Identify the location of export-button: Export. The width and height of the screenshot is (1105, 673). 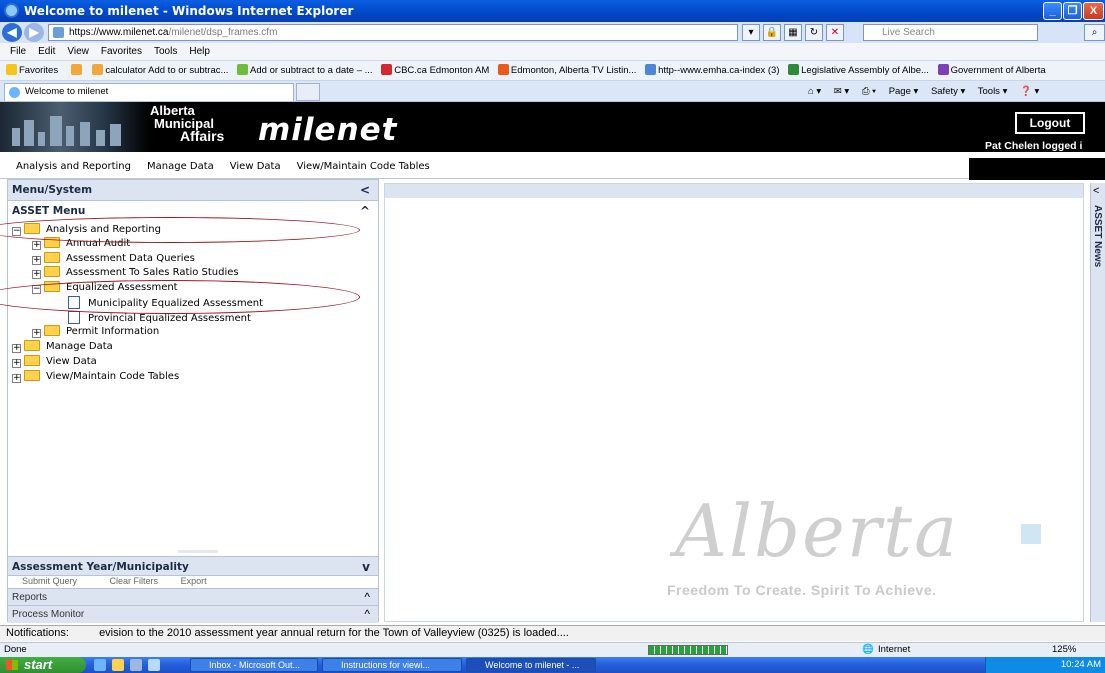
(194, 581).